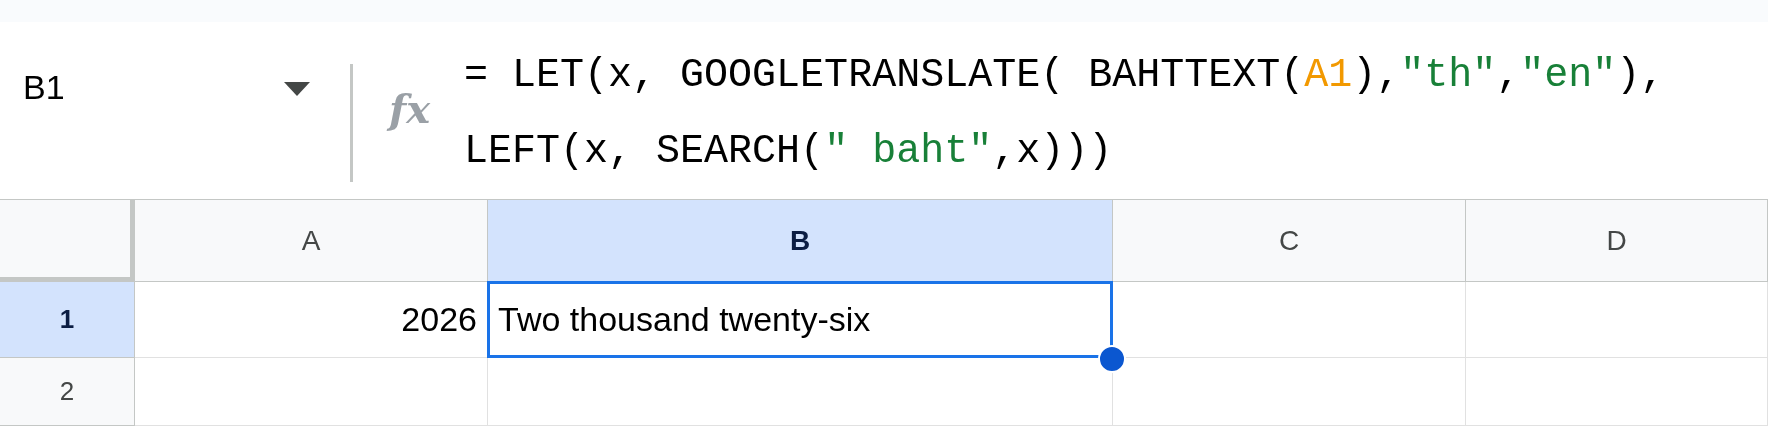 This screenshot has width=1768, height=426. Describe the element at coordinates (1289, 241) in the screenshot. I see `column-header: C` at that location.